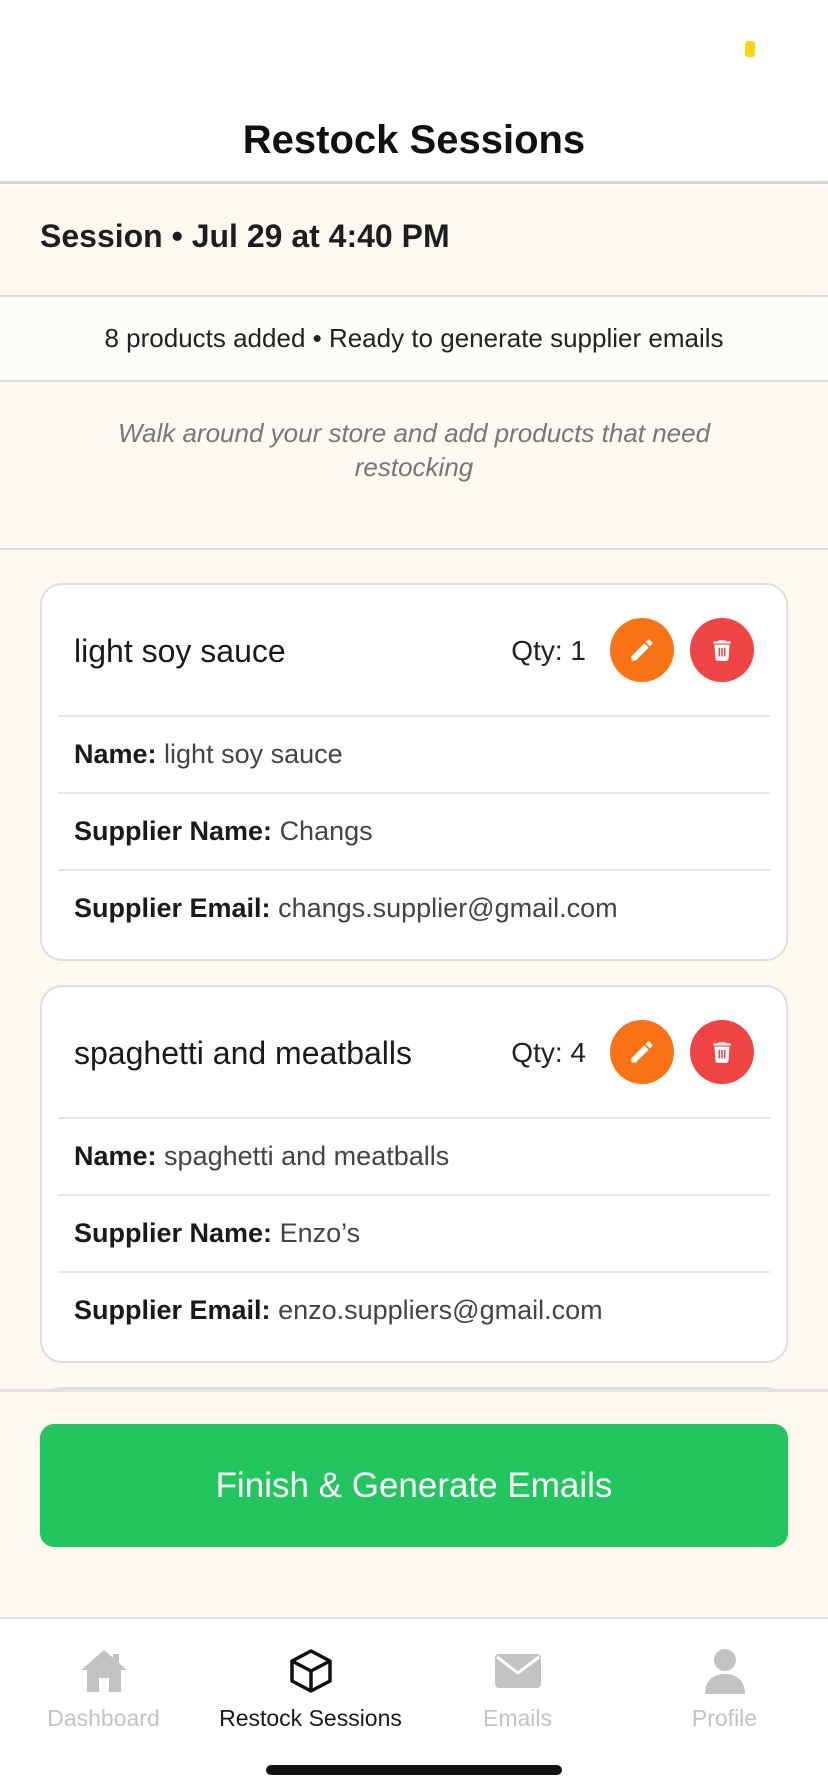  What do you see at coordinates (245, 236) in the screenshot?
I see `session-title: Session • Jul 29 at 4:40 PM` at bounding box center [245, 236].